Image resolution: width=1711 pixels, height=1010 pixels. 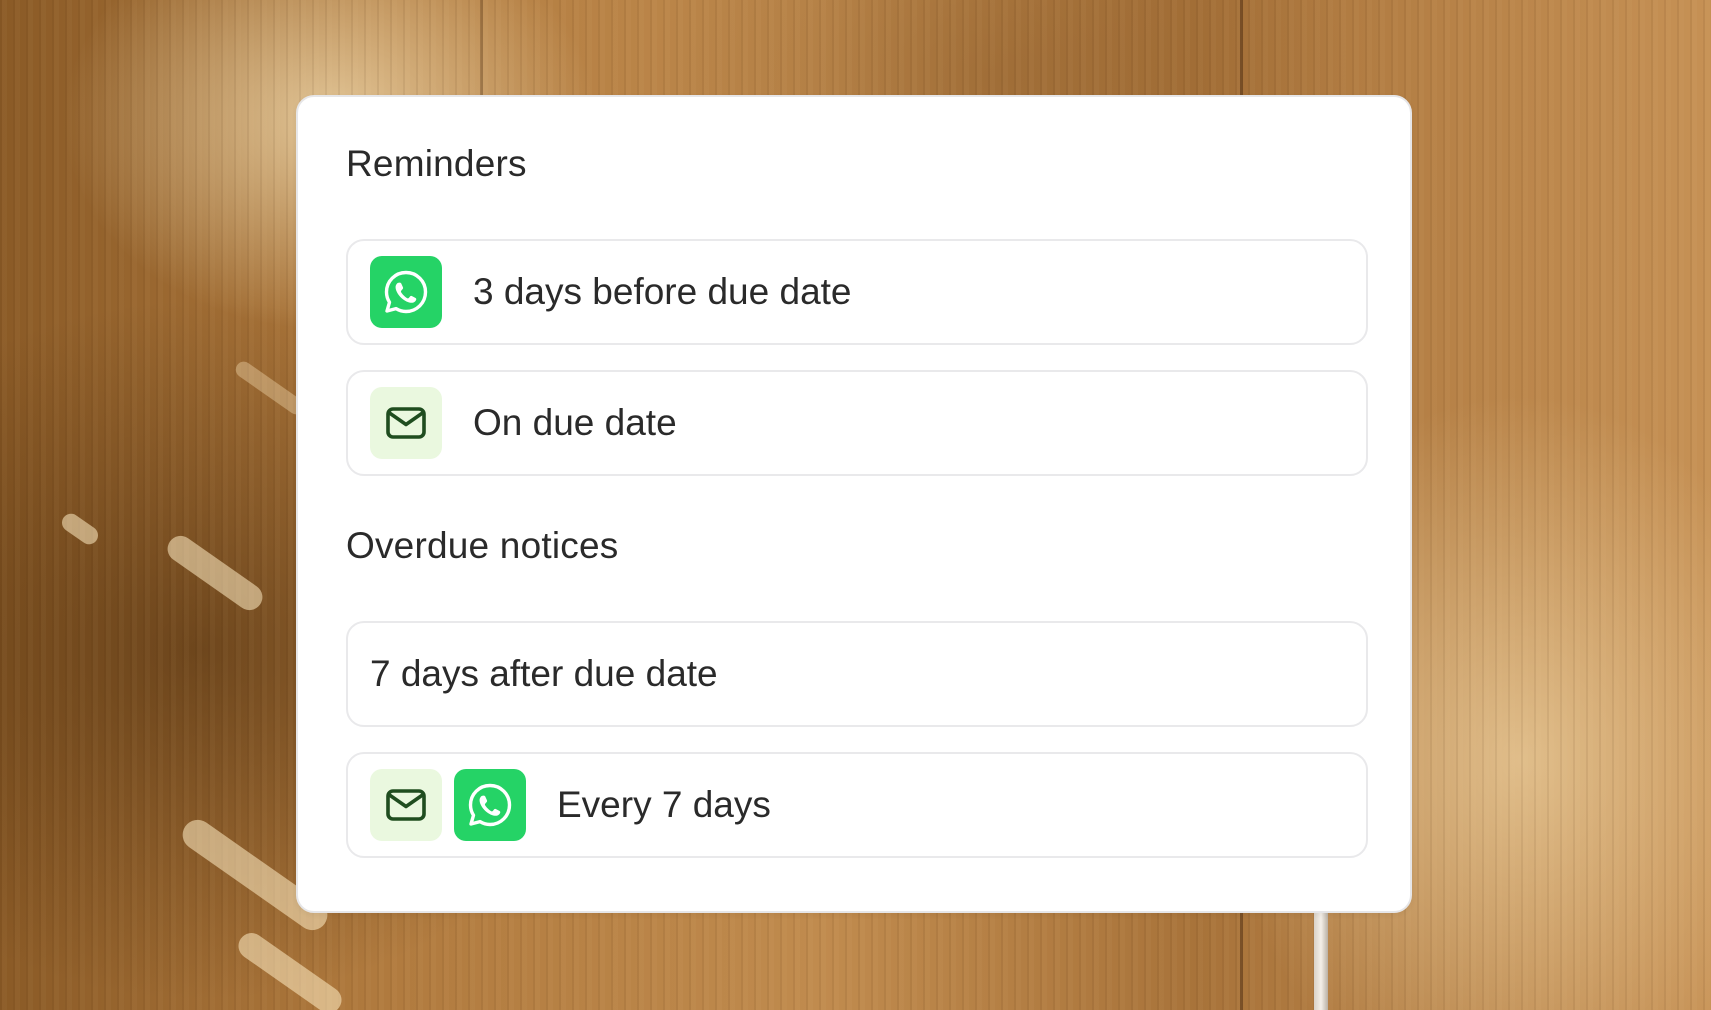 I want to click on overdue-item-7-days-after: 7 days after due date, so click(x=857, y=674).